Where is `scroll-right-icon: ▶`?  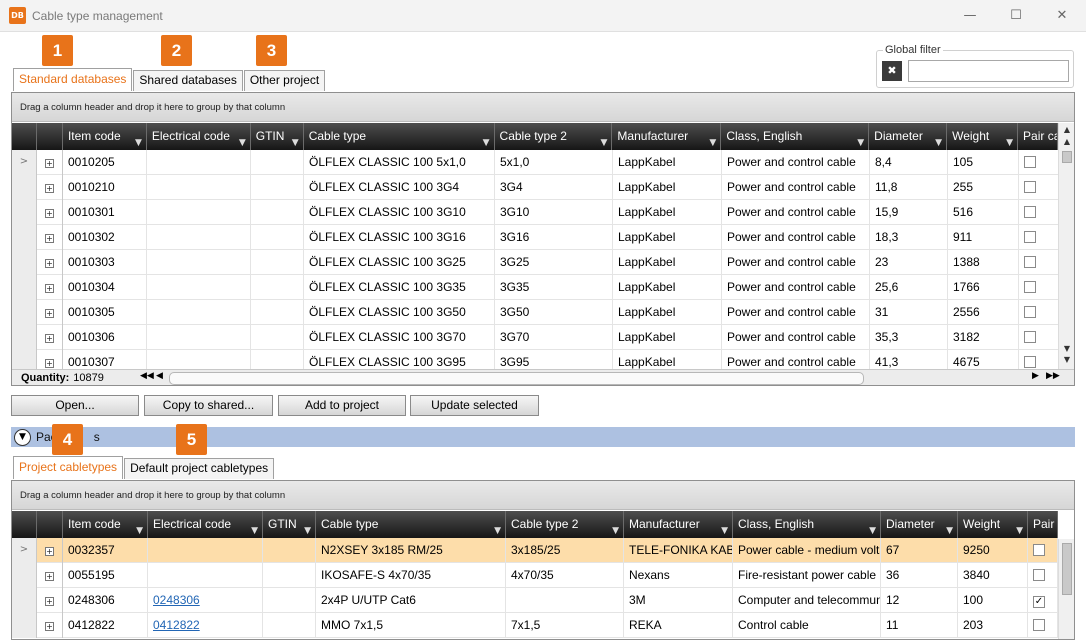 scroll-right-icon: ▶ is located at coordinates (1035, 376).